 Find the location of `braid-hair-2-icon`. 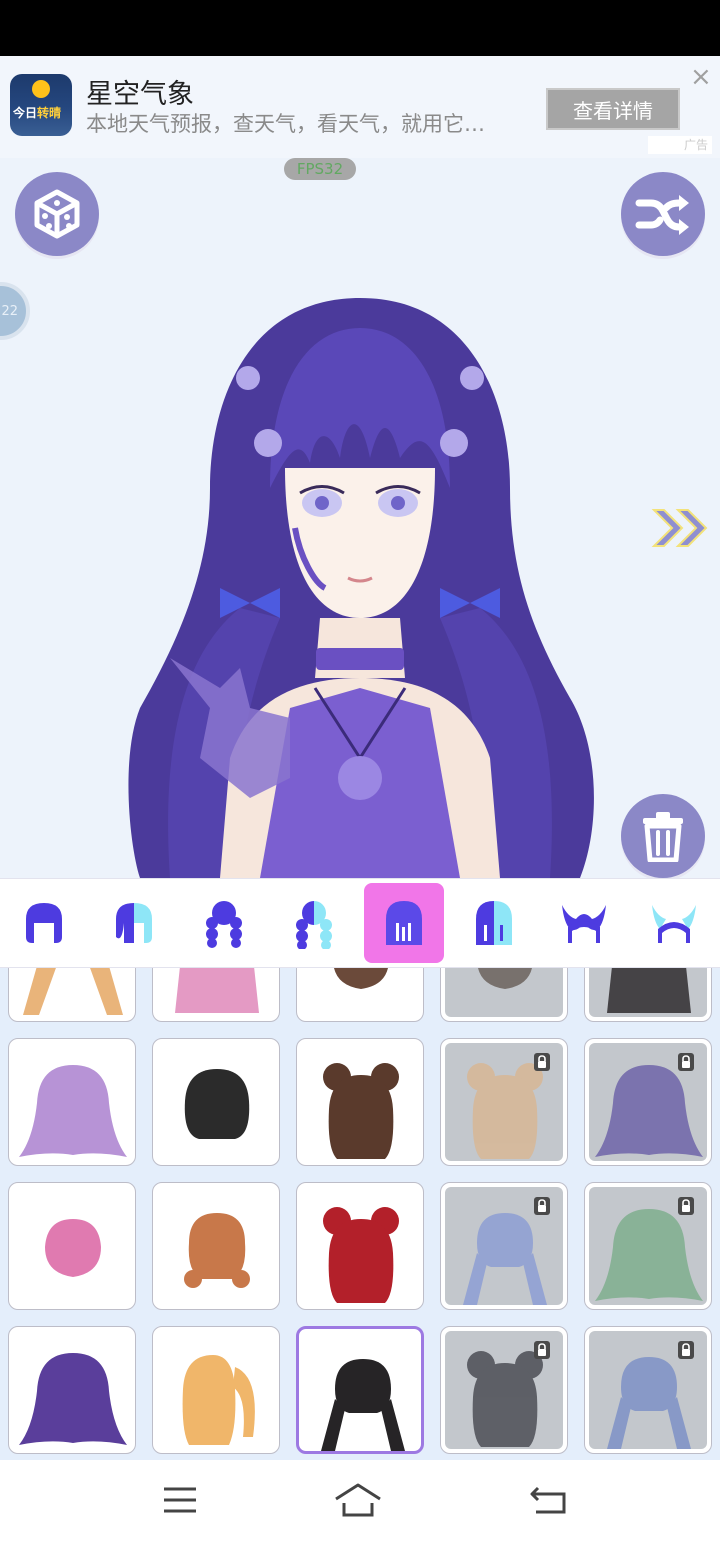

braid-hair-2-icon is located at coordinates (314, 925).